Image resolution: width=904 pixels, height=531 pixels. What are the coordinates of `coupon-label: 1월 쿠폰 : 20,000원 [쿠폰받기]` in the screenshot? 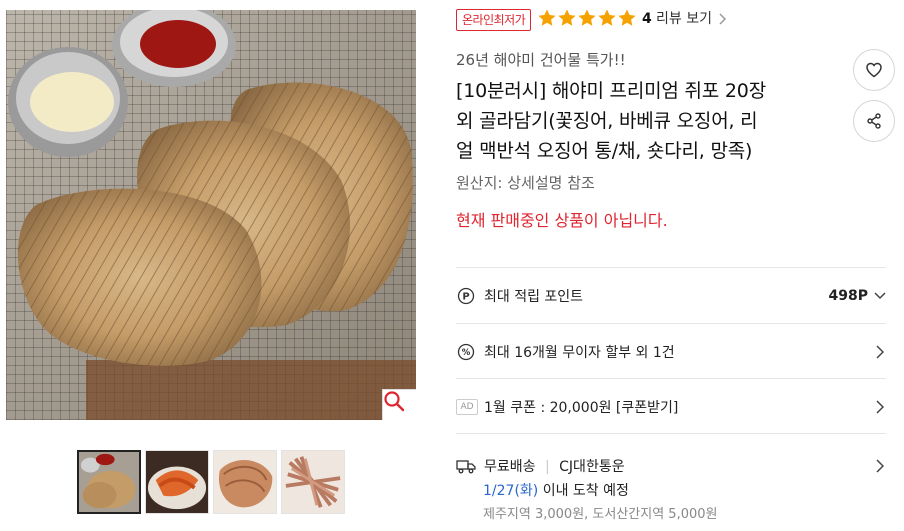 It's located at (581, 408).